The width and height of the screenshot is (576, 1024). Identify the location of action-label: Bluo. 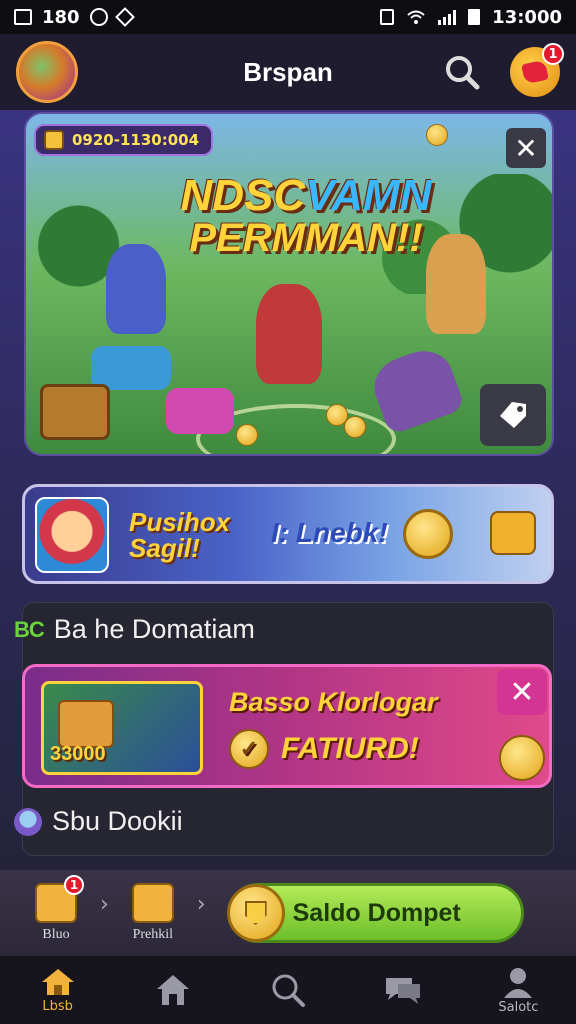
(56, 934).